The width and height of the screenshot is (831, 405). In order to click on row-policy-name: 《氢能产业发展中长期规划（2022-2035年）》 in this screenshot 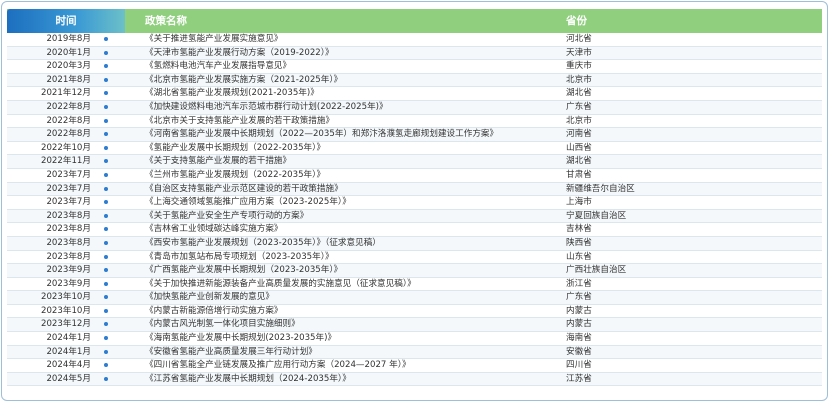, I will do `click(235, 147)`.